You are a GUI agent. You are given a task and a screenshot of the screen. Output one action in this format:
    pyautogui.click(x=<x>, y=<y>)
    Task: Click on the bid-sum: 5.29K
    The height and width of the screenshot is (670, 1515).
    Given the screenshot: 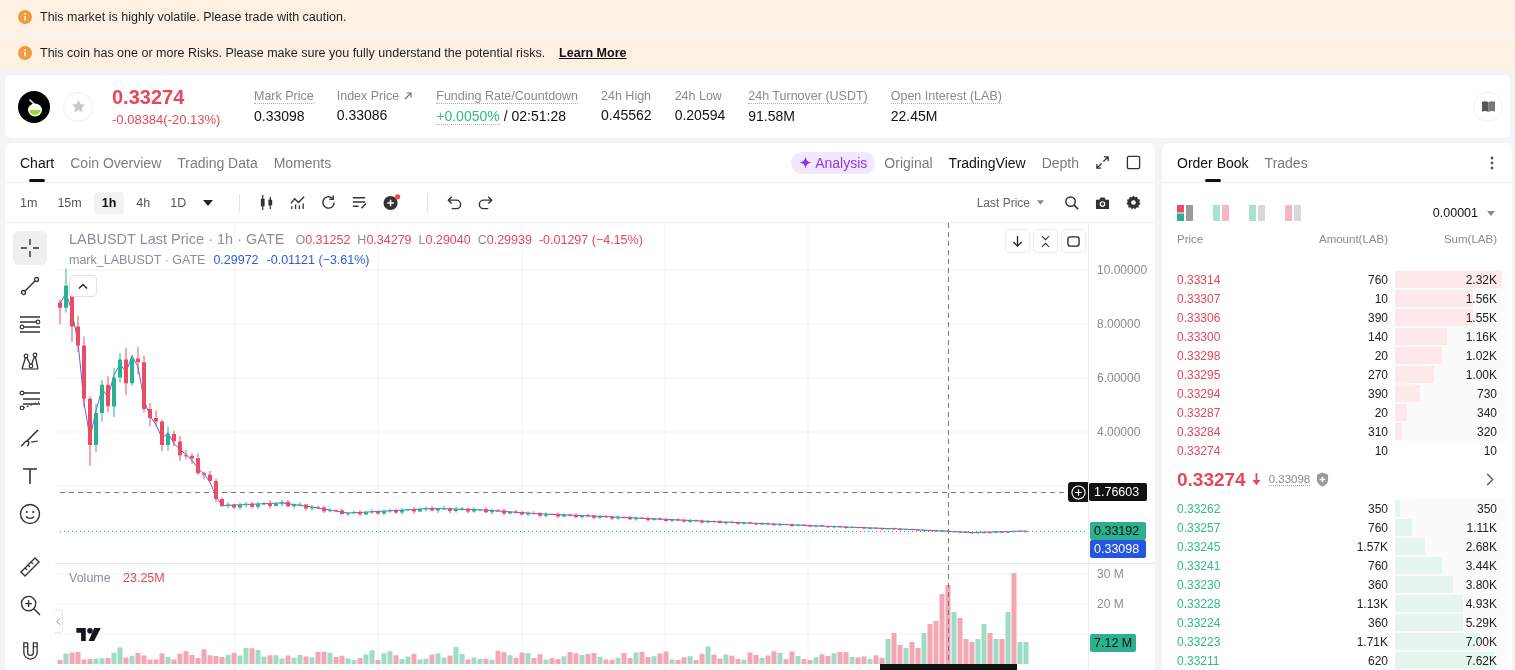 What is the action you would take?
    pyautogui.click(x=1481, y=622)
    